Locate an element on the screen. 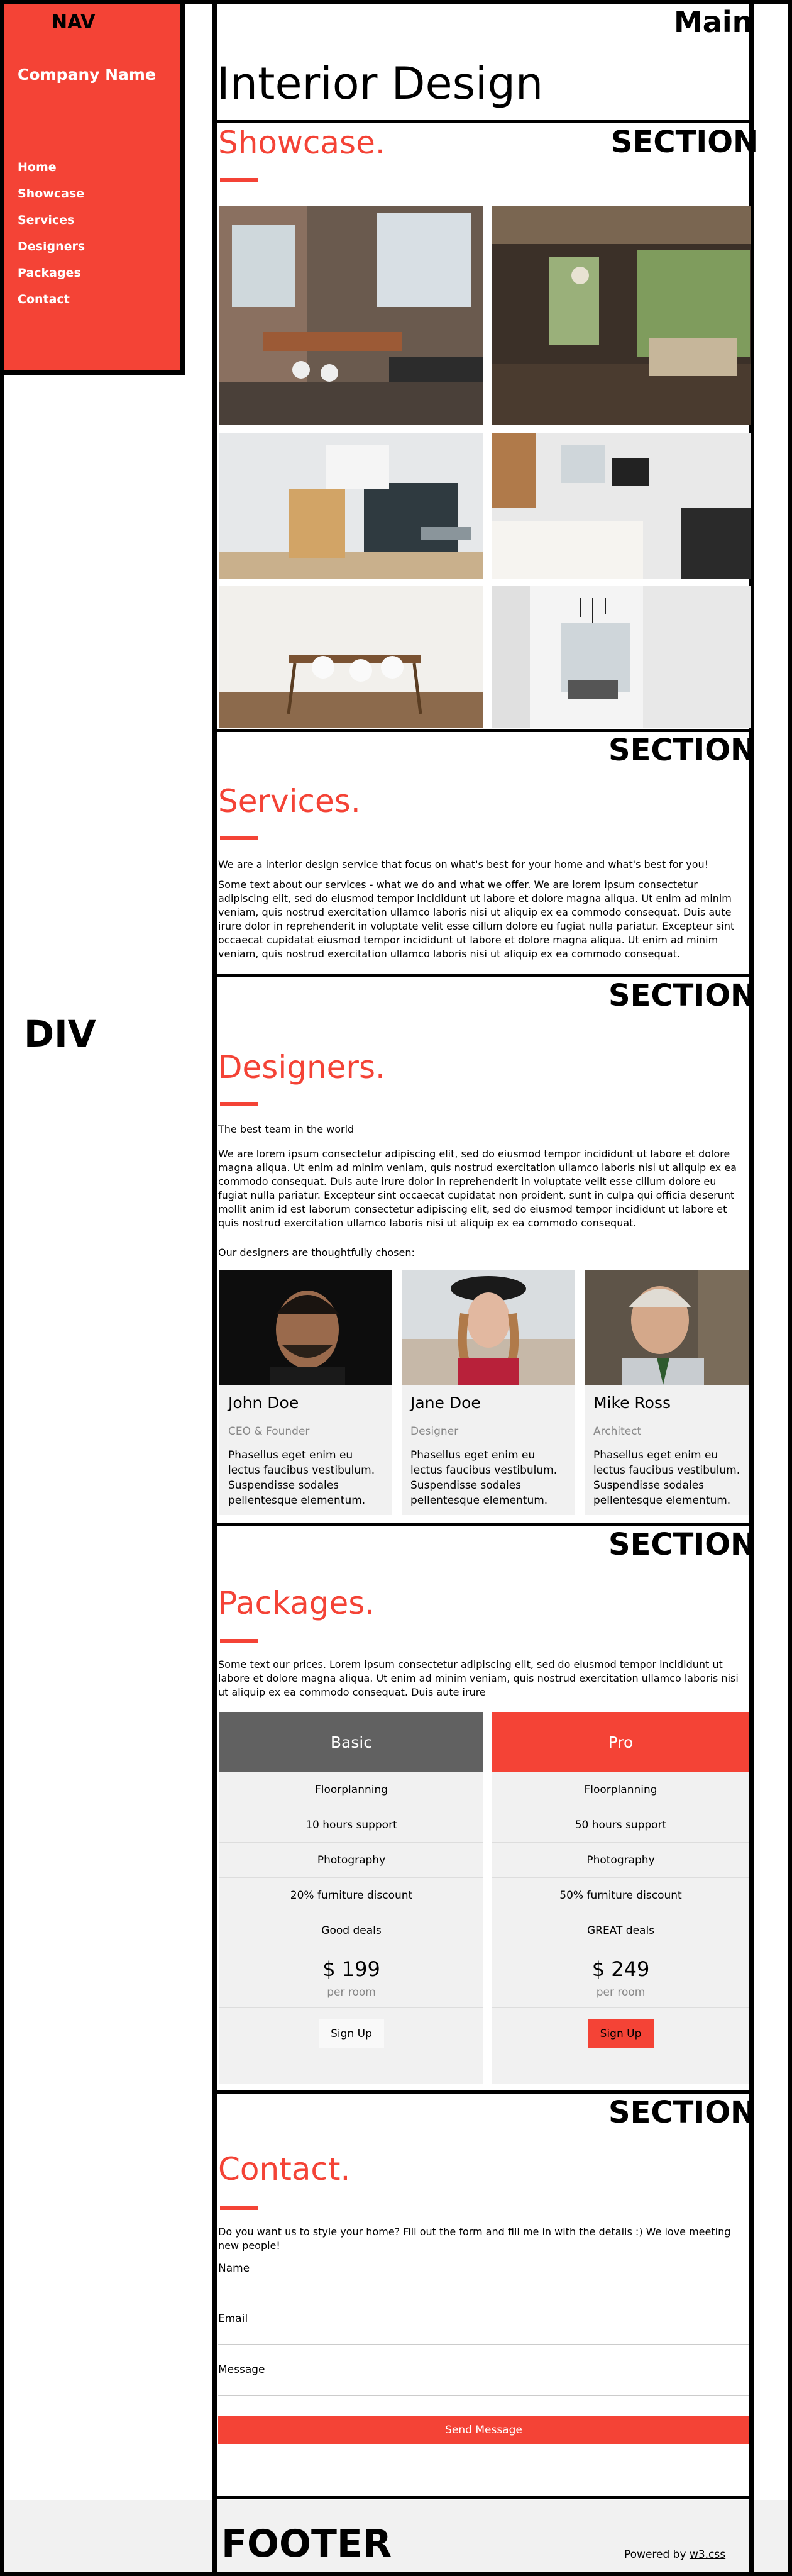  div-label: DIV is located at coordinates (60, 1034).